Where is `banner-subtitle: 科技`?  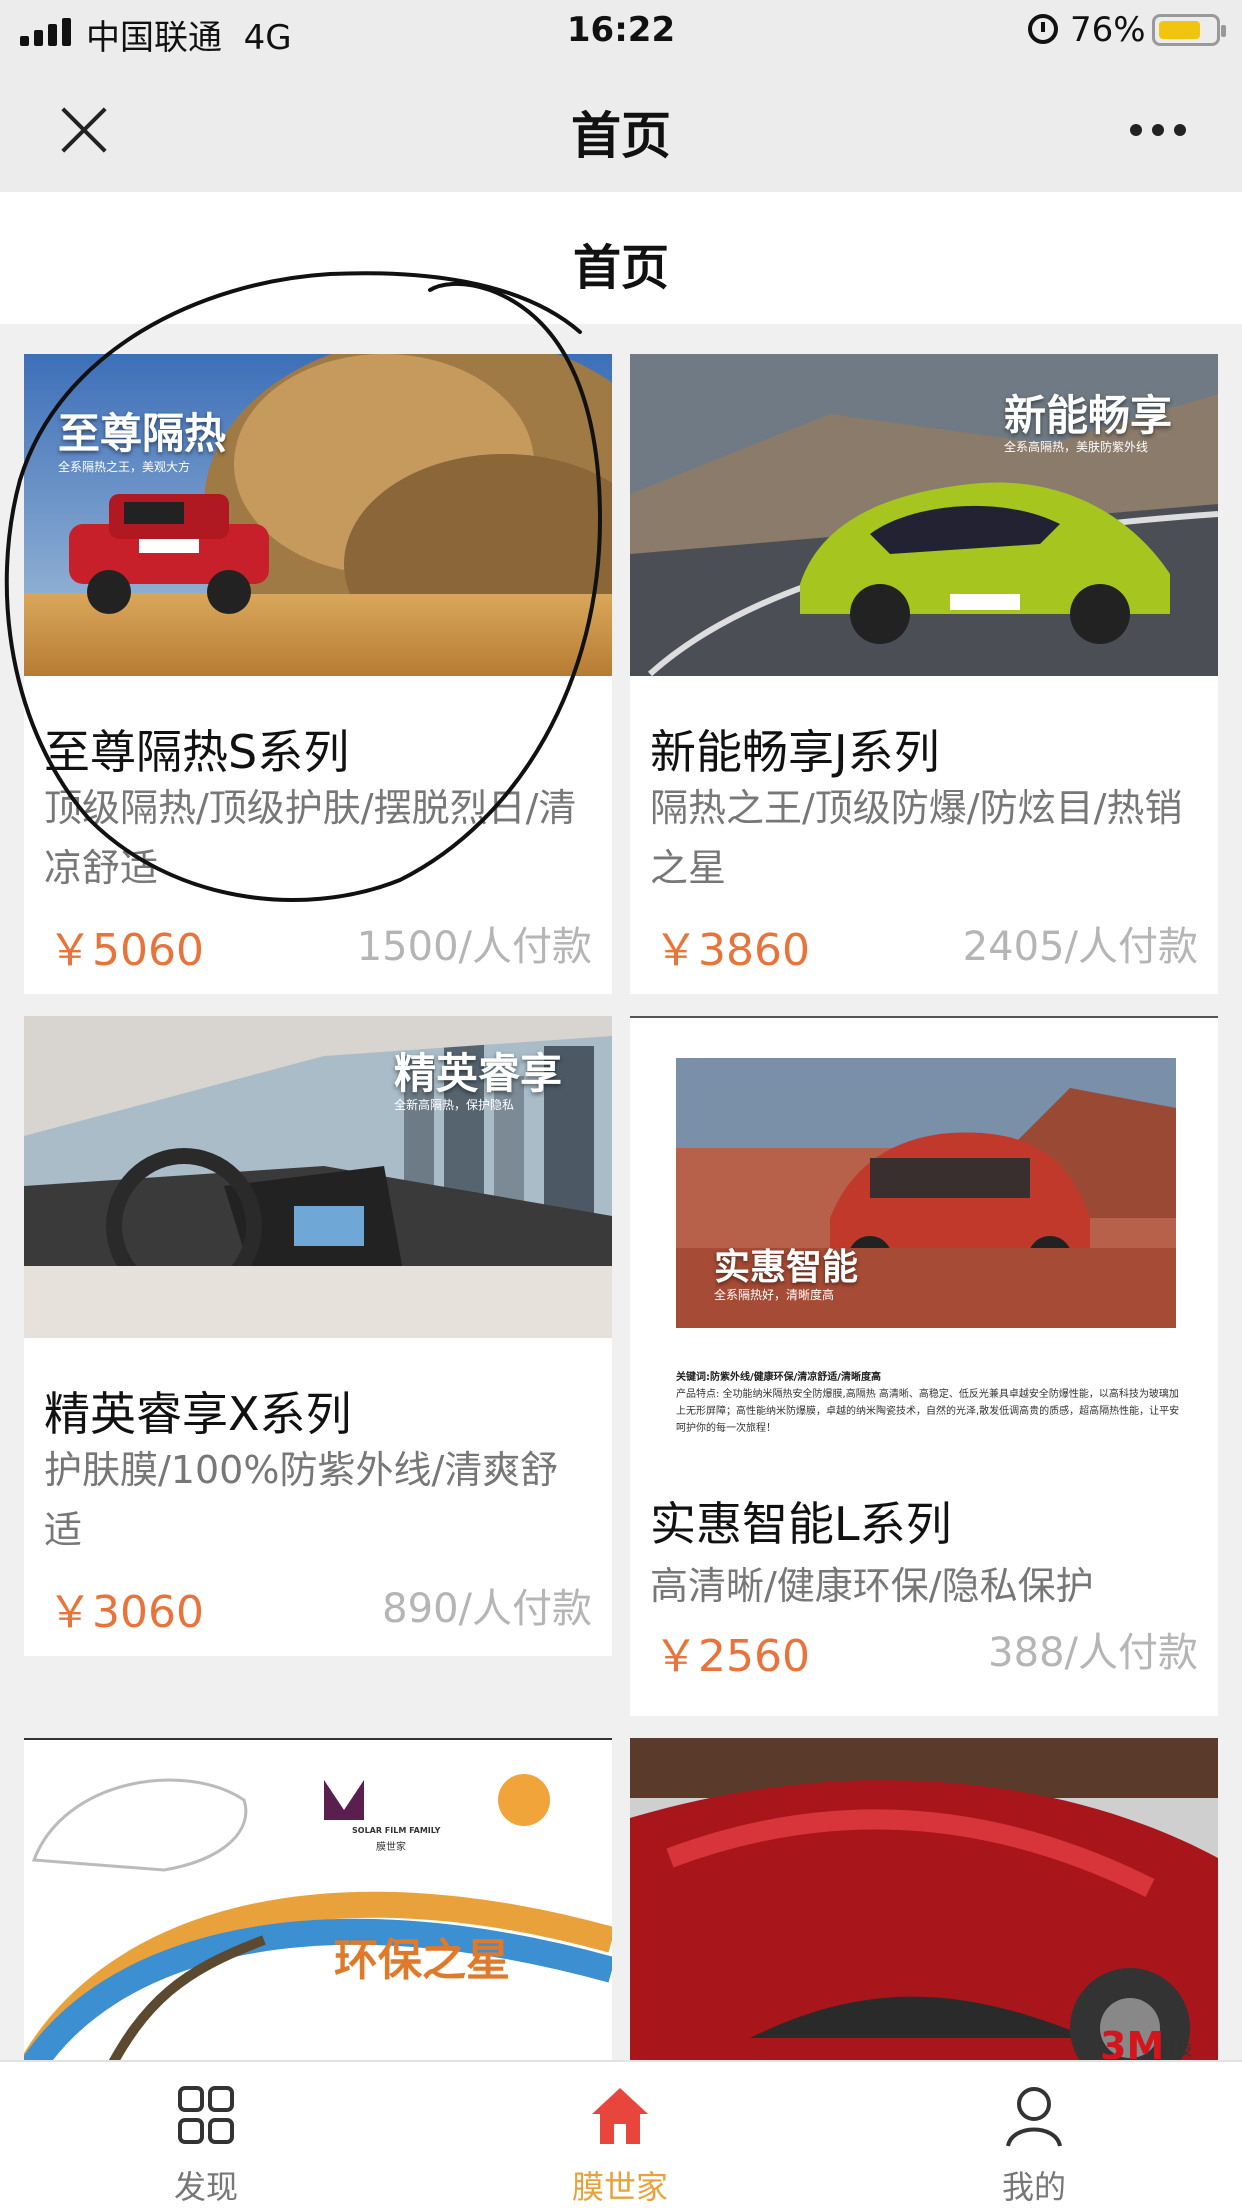 banner-subtitle: 科技 is located at coordinates (1176, 2049).